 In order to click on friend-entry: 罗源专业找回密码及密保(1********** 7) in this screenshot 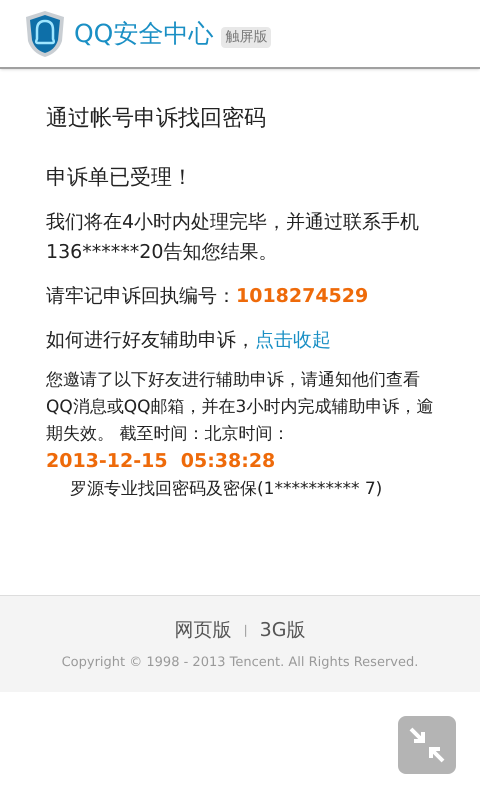, I will do `click(226, 489)`.